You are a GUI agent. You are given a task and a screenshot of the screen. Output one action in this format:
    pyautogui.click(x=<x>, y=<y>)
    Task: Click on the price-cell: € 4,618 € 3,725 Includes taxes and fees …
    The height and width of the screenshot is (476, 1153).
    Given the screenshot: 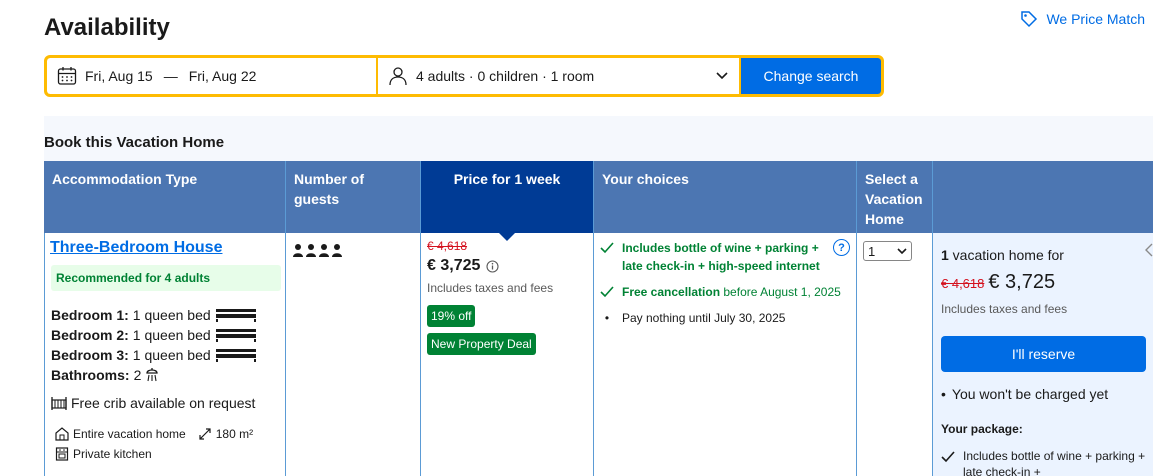 What is the action you would take?
    pyautogui.click(x=507, y=354)
    